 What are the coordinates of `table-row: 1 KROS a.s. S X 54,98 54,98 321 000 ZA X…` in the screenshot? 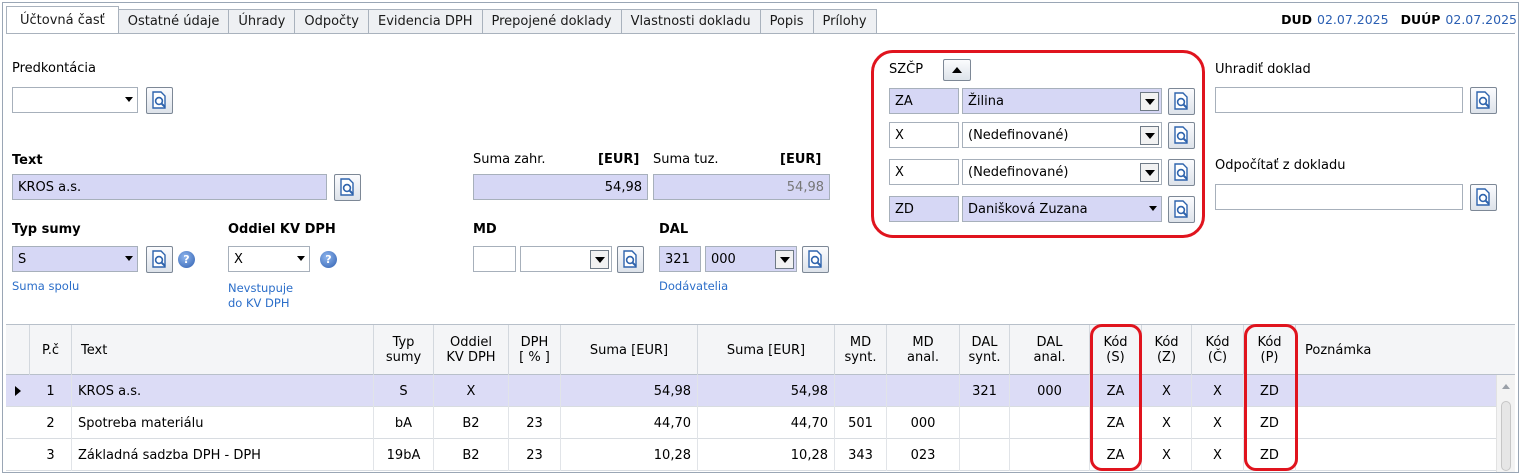 It's located at (751, 391).